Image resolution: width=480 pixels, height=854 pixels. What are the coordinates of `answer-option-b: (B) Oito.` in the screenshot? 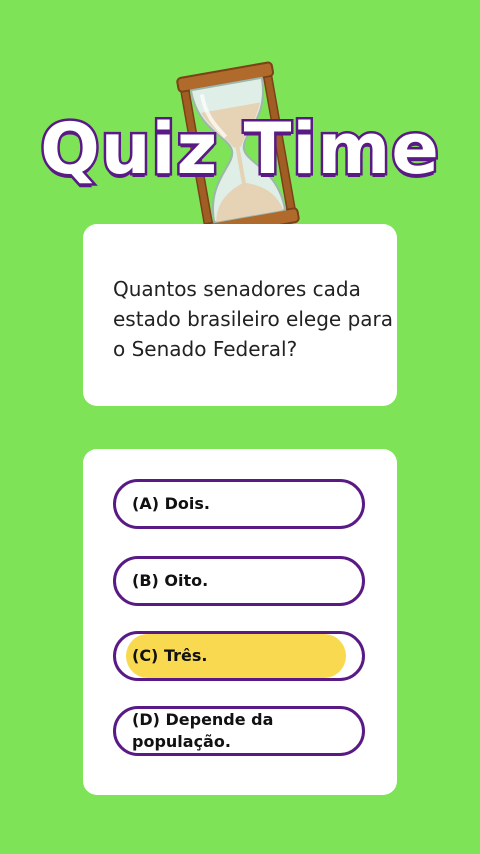 It's located at (239, 581).